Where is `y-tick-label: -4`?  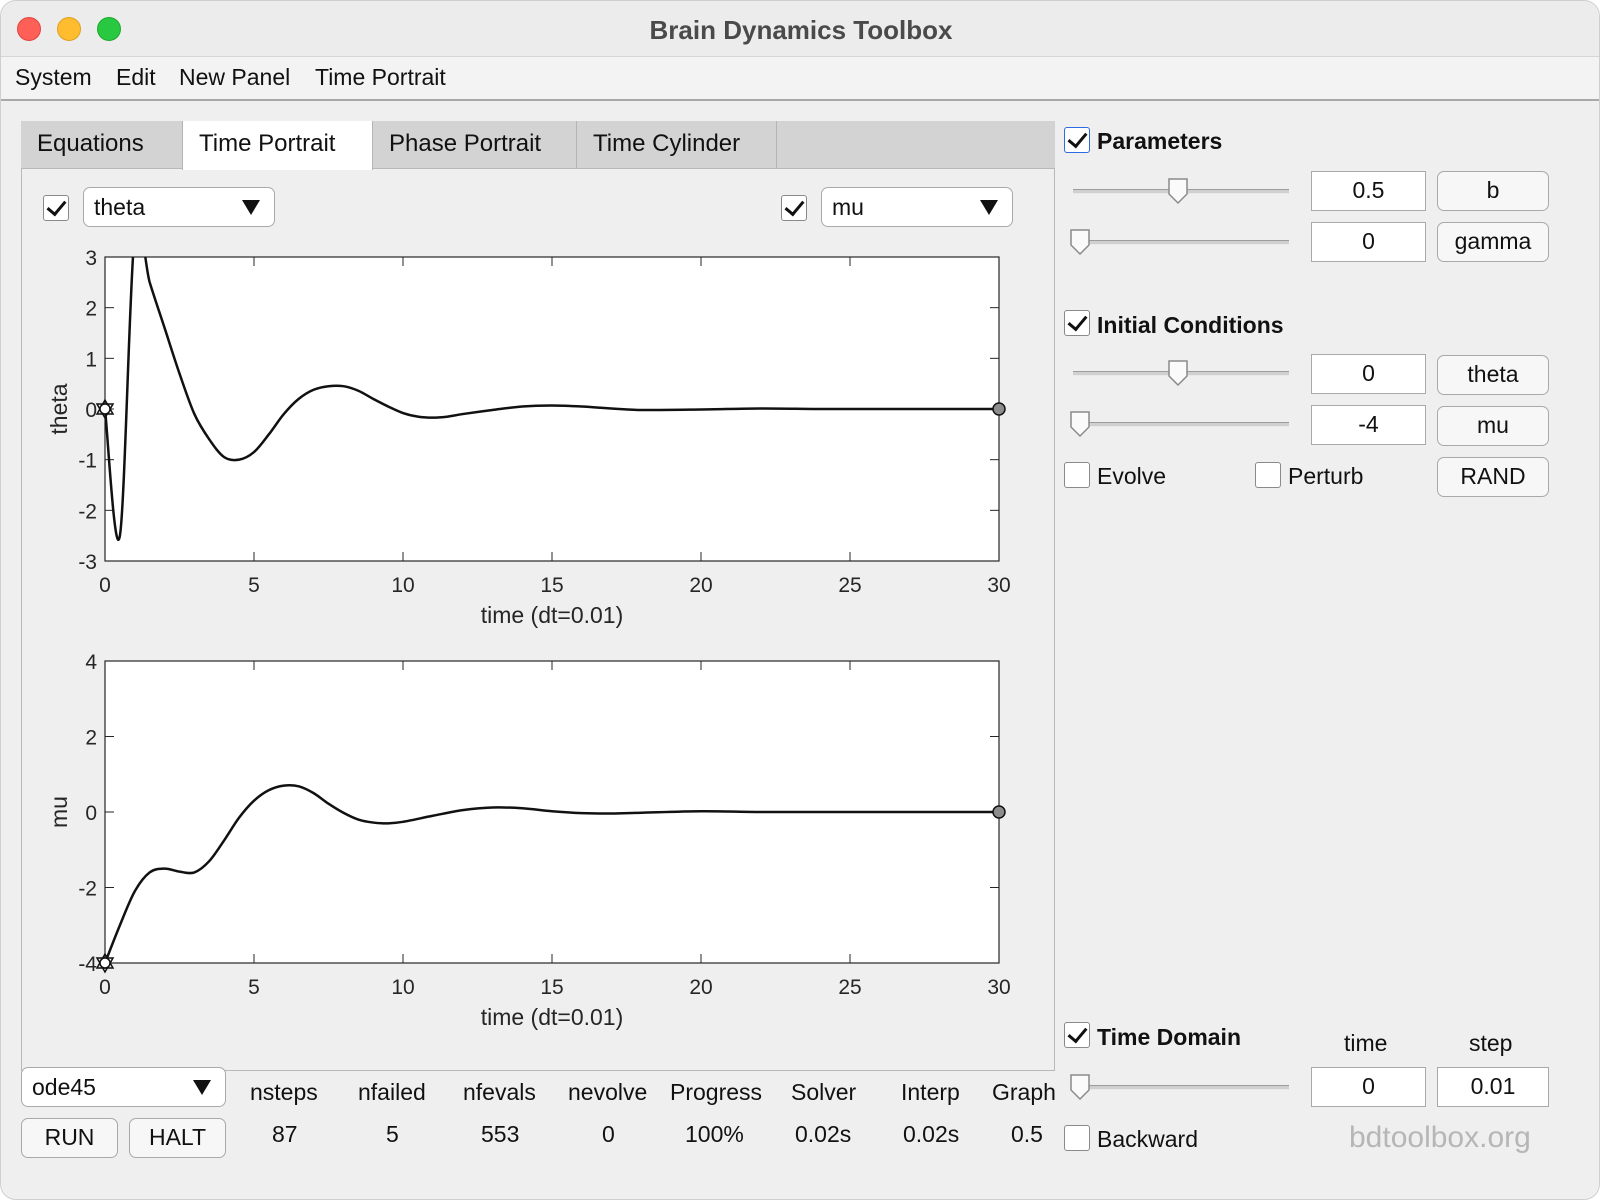 y-tick-label: -4 is located at coordinates (87, 964).